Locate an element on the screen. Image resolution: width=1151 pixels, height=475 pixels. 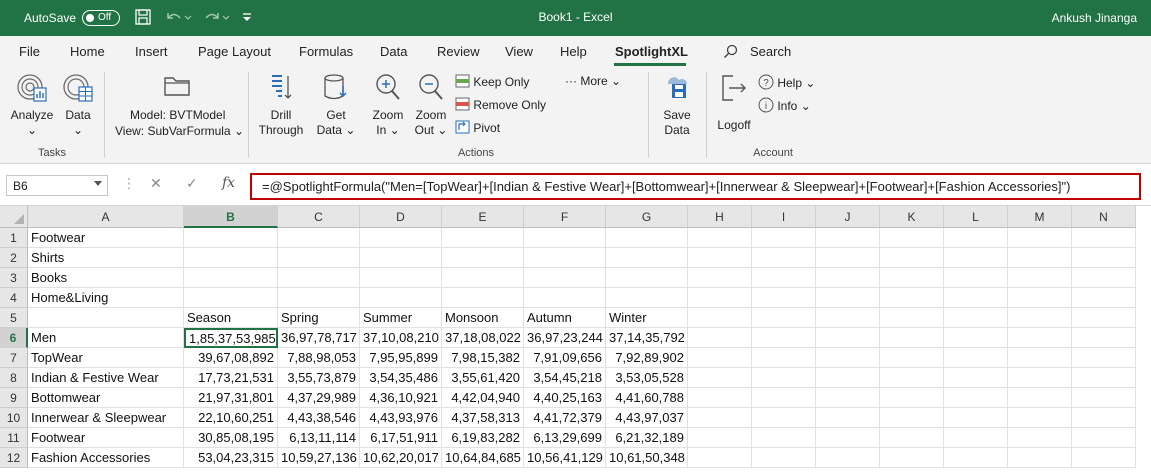
keep-only-button: Keep Only is located at coordinates (492, 81).